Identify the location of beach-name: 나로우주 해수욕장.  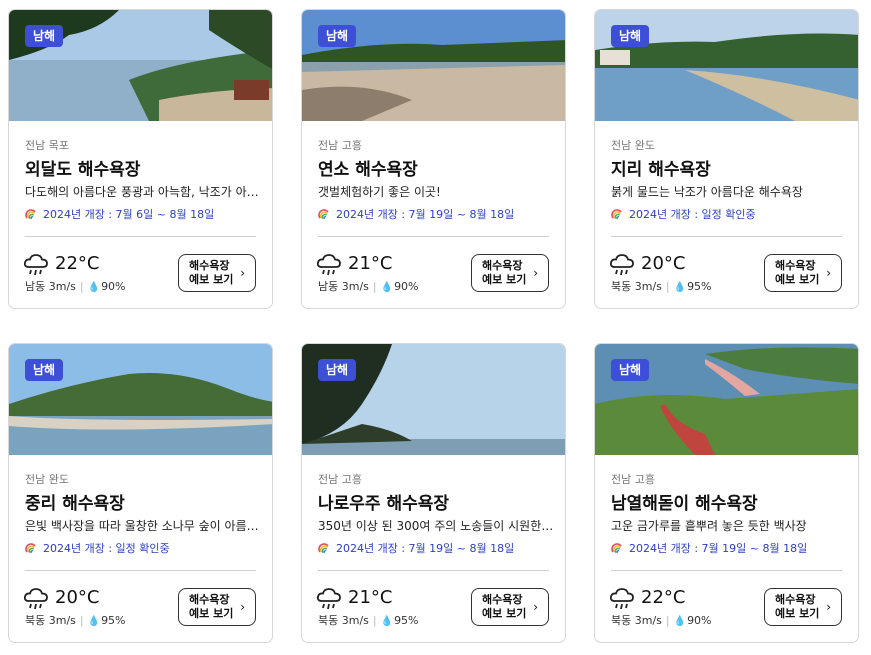
(383, 501).